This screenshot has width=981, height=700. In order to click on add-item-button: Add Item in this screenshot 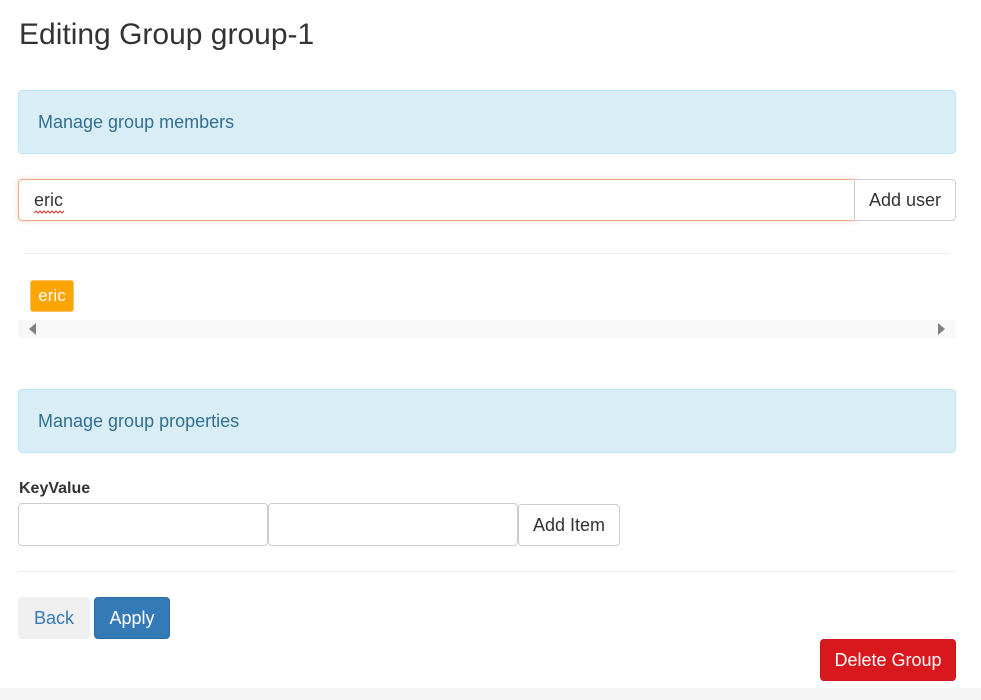, I will do `click(569, 525)`.